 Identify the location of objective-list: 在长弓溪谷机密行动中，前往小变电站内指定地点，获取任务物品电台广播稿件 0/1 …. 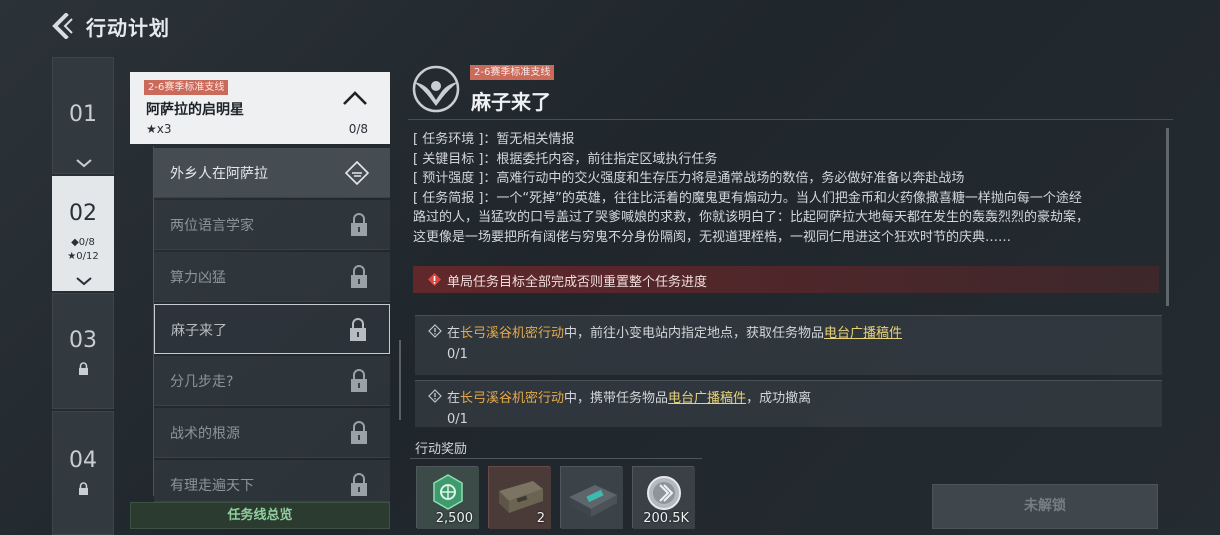
(790, 366).